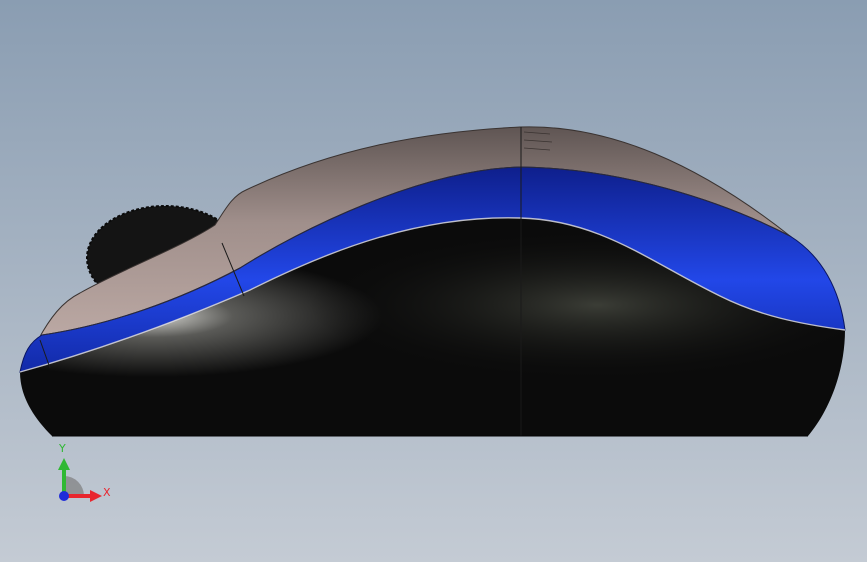  Describe the element at coordinates (64, 464) in the screenshot. I see `y-axis-arrow-head` at that location.